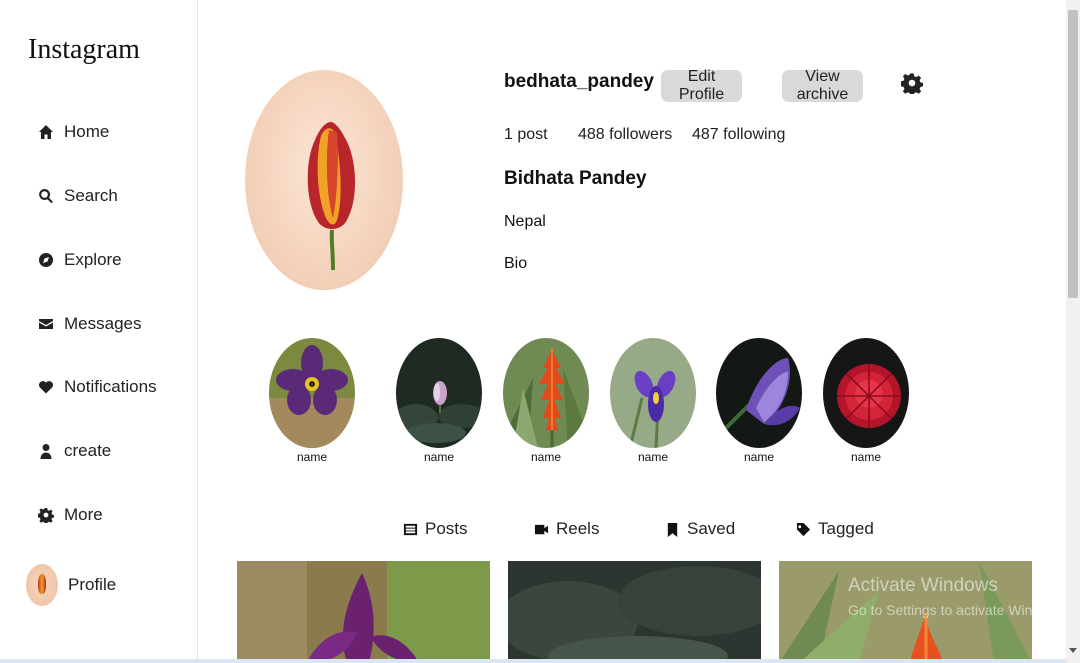  Describe the element at coordinates (91, 195) in the screenshot. I see `sidebar-item-label: Search` at that location.